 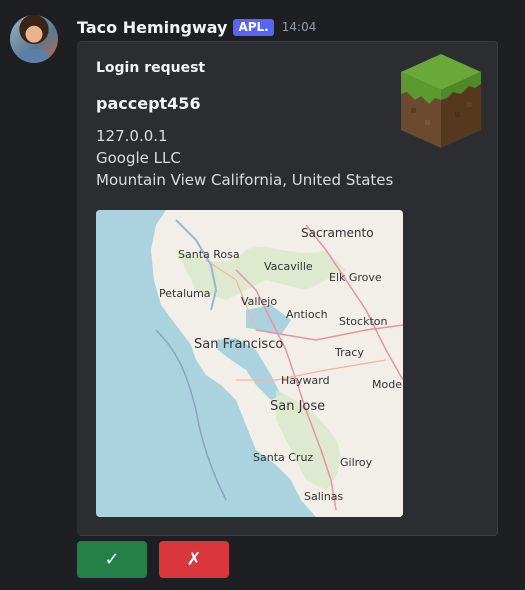 I want to click on map-label-sacramento: Sacramento, so click(x=337, y=233).